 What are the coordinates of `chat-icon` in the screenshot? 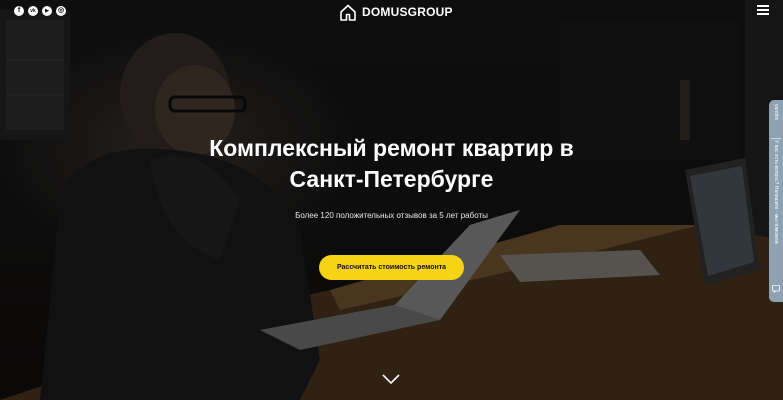 It's located at (776, 289).